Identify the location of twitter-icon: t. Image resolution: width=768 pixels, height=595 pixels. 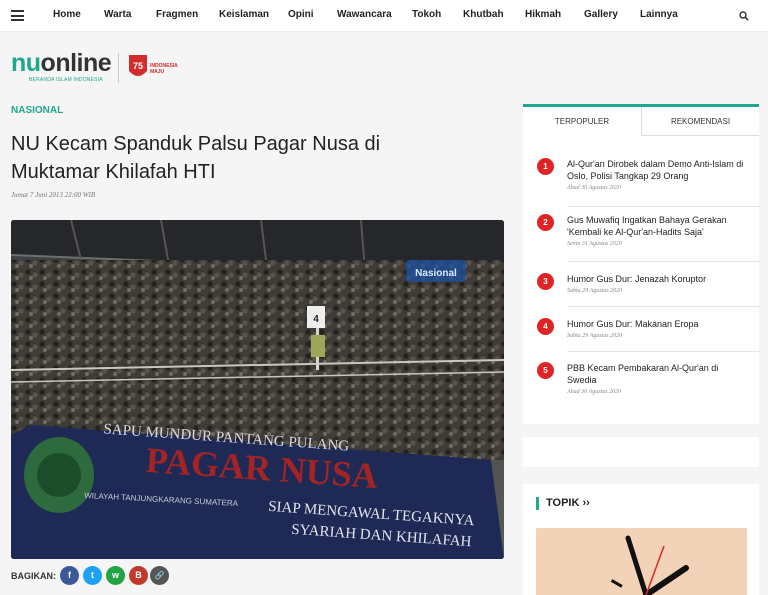
(92, 575).